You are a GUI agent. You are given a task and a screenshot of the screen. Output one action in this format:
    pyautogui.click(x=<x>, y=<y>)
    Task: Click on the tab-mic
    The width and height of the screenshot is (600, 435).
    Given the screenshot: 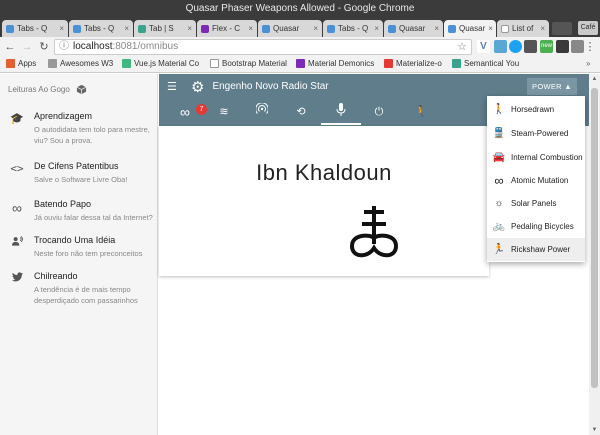 What is the action you would take?
    pyautogui.click(x=341, y=112)
    